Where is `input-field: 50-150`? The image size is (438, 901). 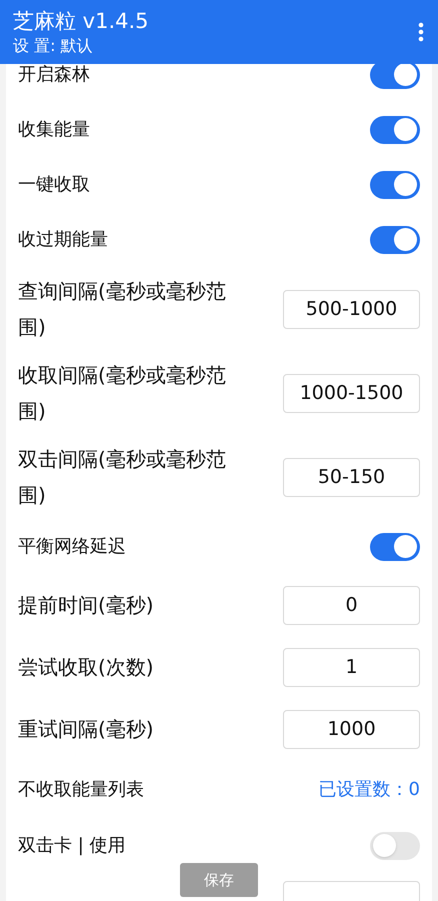
input-field: 50-150 is located at coordinates (351, 477).